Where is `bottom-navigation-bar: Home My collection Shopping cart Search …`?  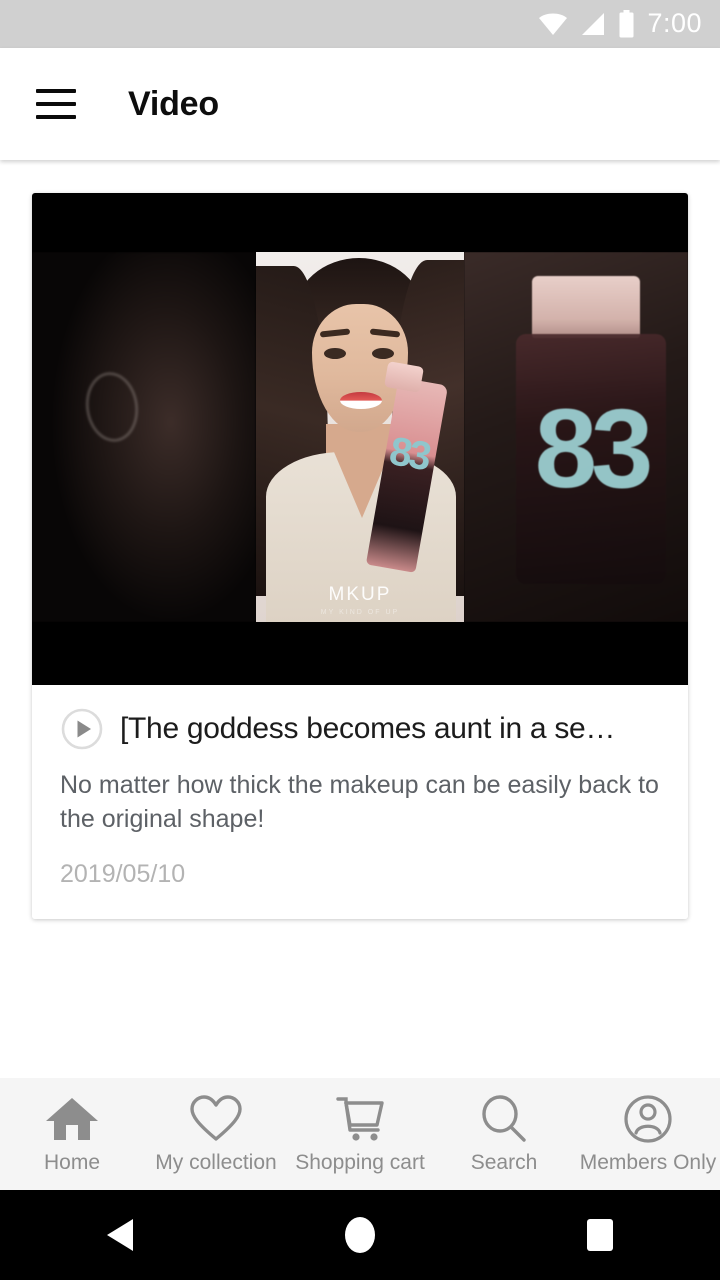
bottom-navigation-bar: Home My collection Shopping cart Search … is located at coordinates (360, 1134).